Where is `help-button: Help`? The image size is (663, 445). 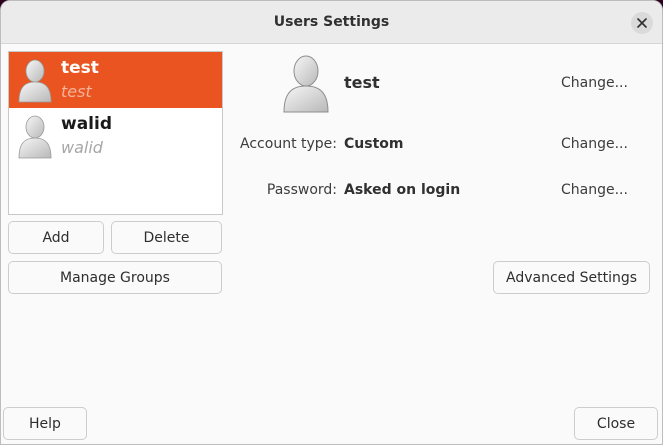
help-button: Help is located at coordinates (45, 423).